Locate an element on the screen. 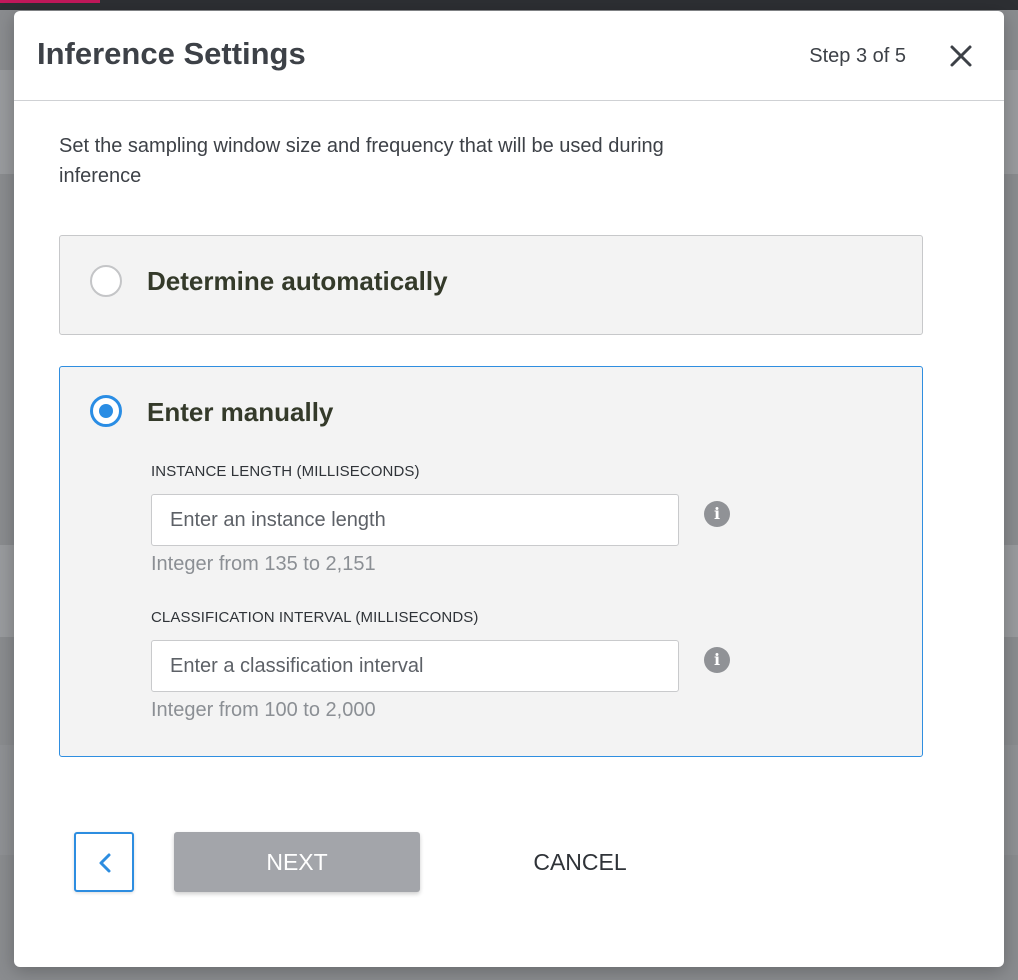  instance-length-input is located at coordinates (415, 520).